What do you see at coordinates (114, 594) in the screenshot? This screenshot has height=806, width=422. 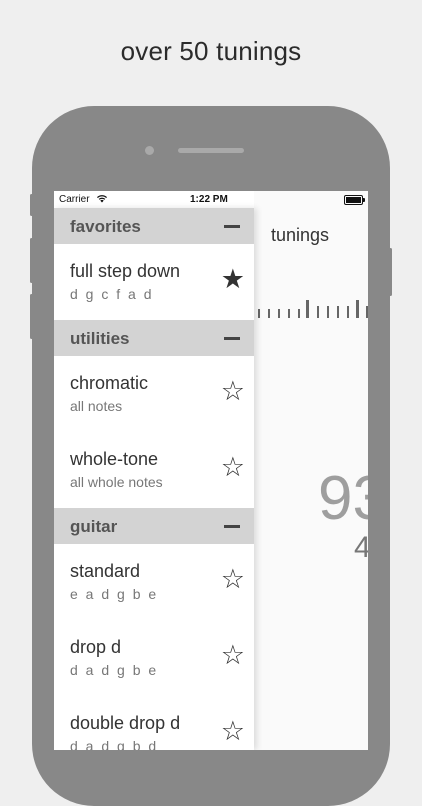 I see `tuning-notes: e a d g b e` at bounding box center [114, 594].